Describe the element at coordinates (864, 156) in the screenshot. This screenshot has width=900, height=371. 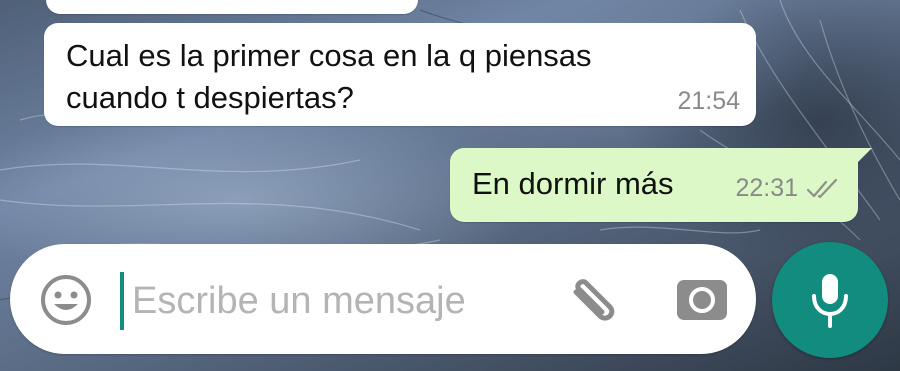
I see `bubble-tail` at that location.